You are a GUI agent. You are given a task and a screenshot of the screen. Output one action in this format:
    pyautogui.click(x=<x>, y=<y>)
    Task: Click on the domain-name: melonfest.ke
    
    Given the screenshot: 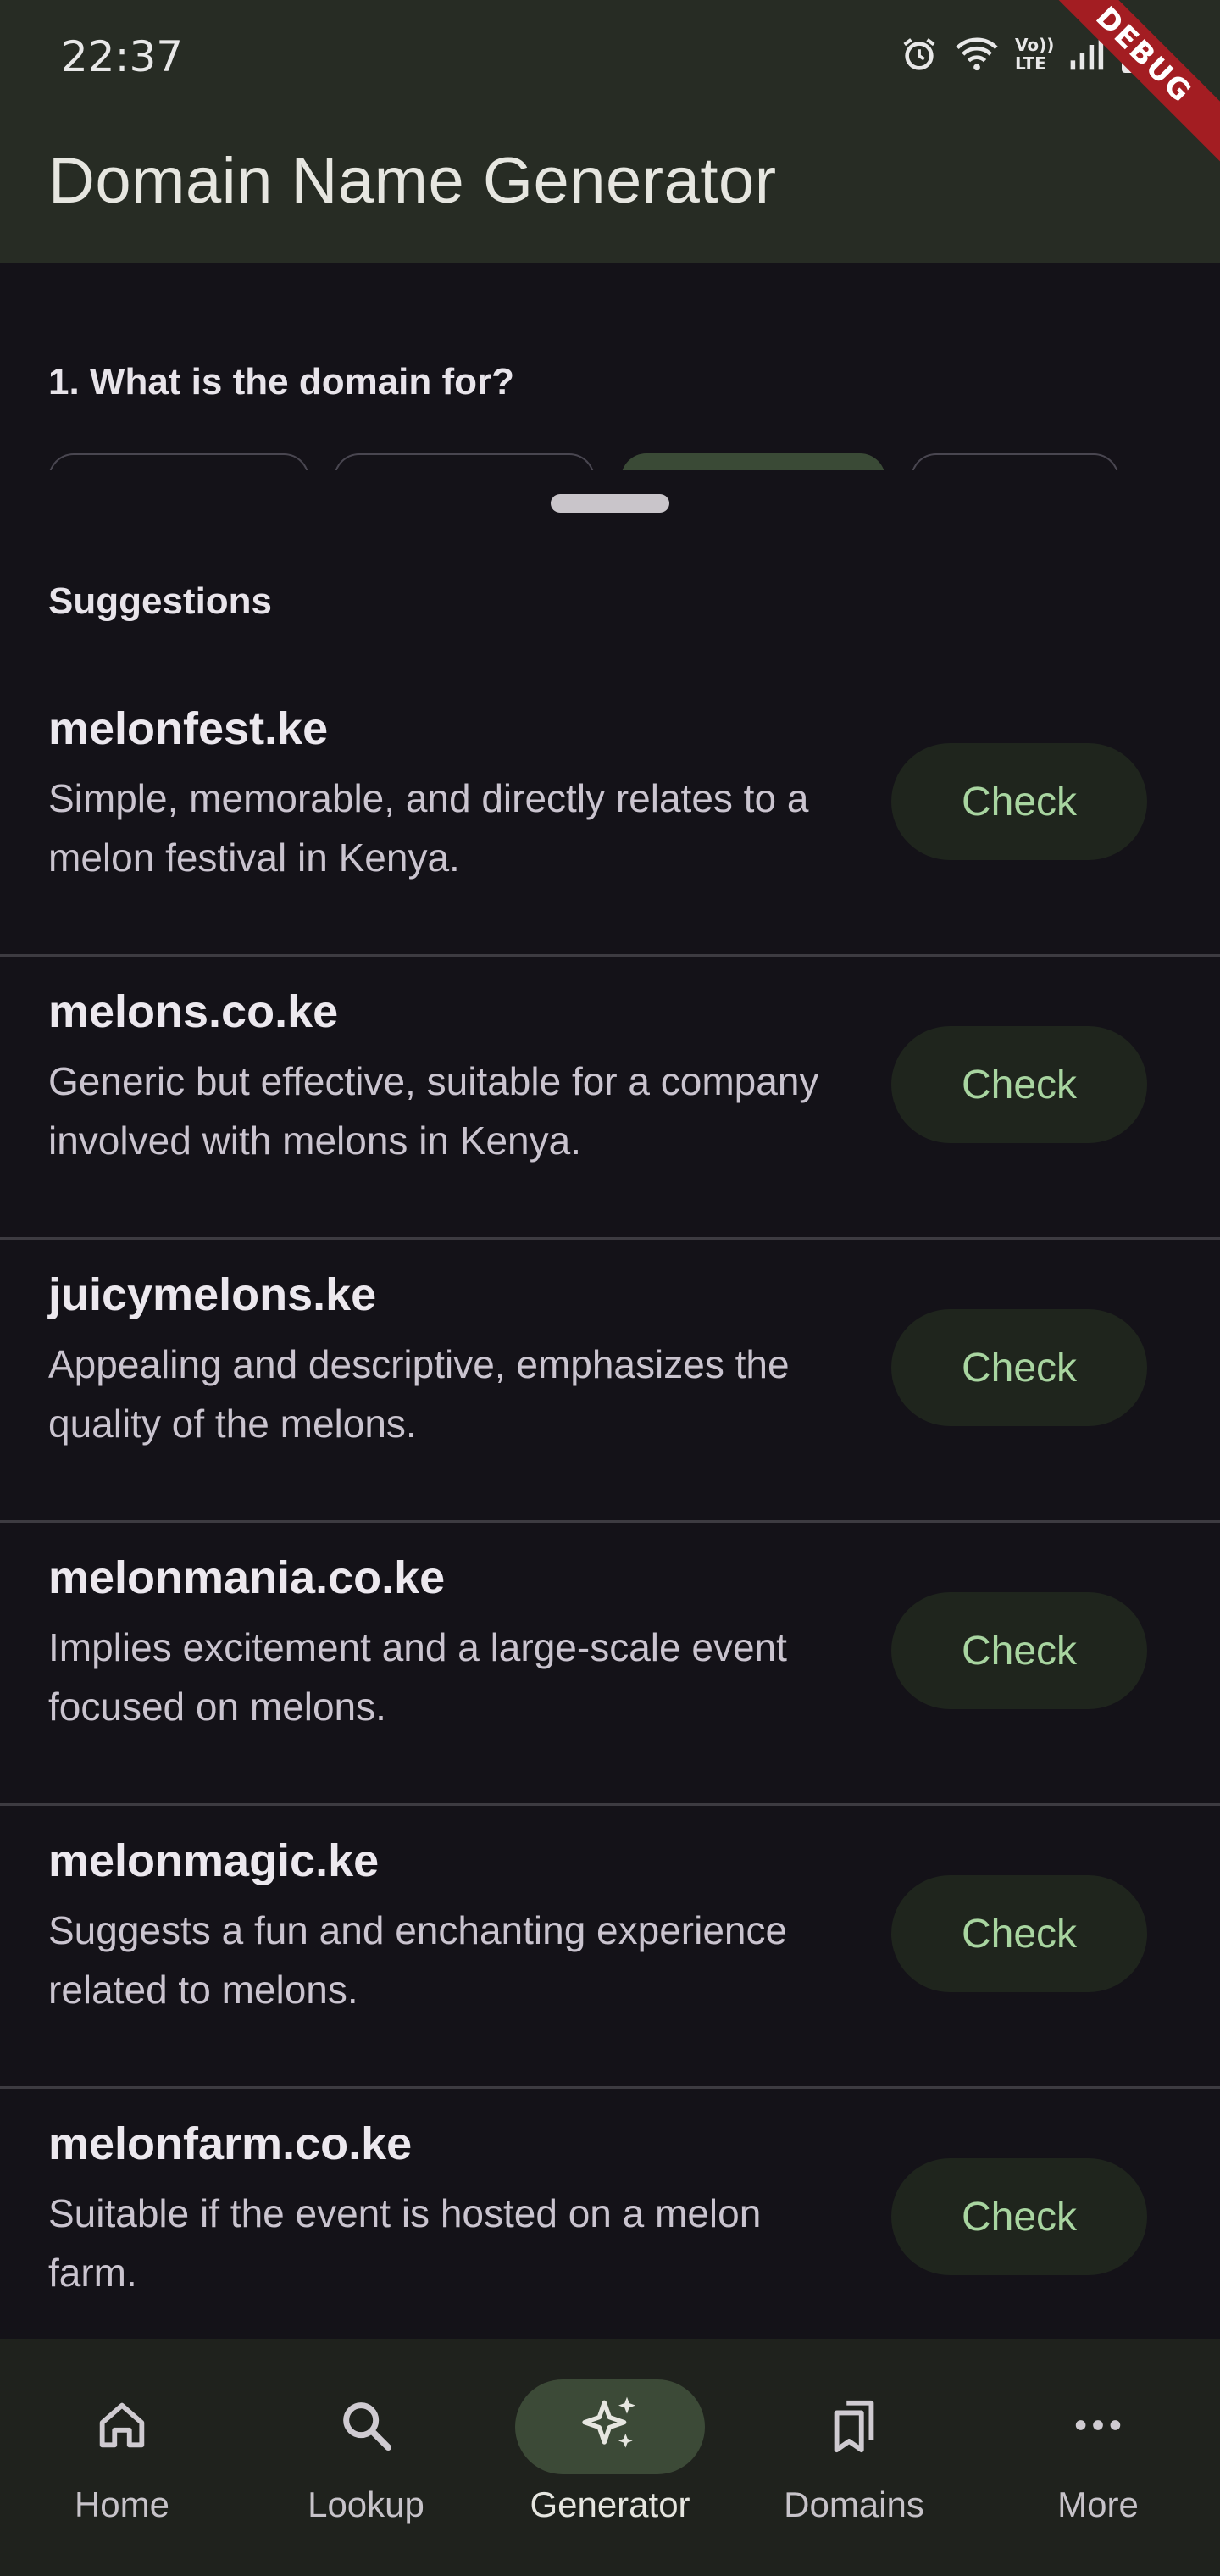 What is the action you would take?
    pyautogui.click(x=188, y=728)
    